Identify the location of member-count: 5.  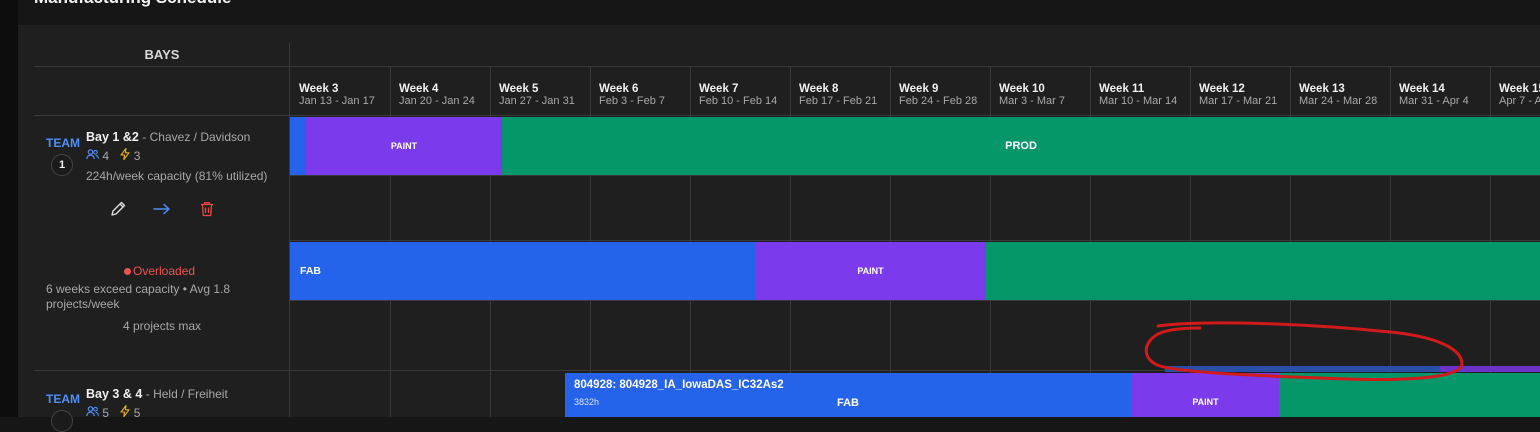
(106, 413).